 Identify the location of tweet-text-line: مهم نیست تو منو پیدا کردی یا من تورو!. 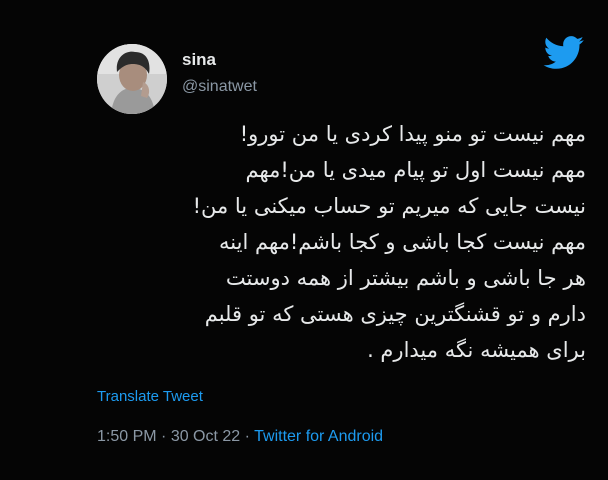
(412, 134).